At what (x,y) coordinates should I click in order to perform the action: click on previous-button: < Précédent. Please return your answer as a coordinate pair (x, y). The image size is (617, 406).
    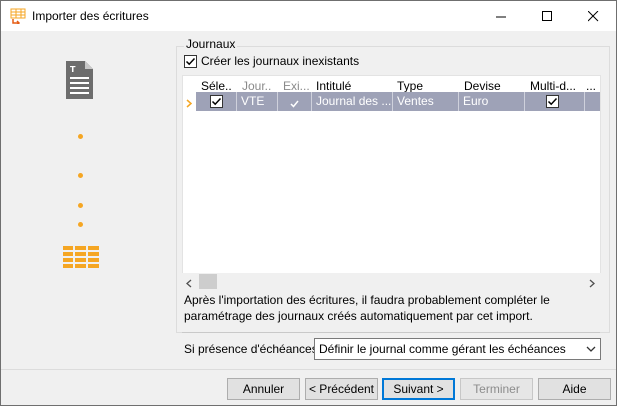
    Looking at the image, I should click on (341, 389).